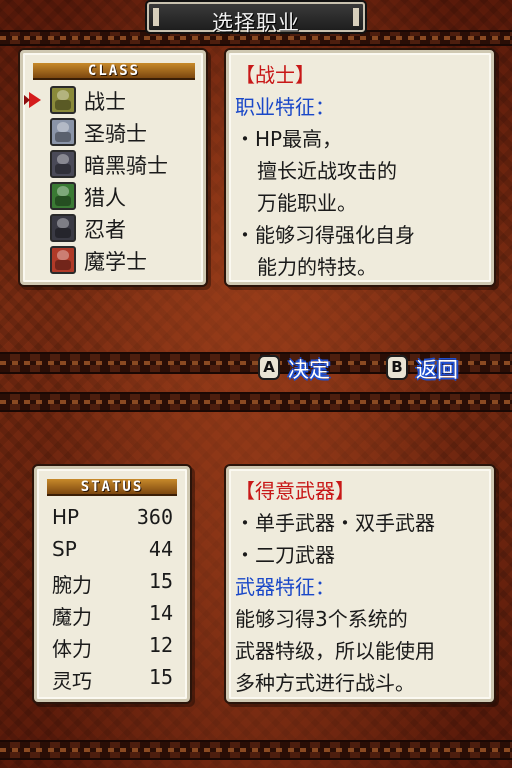 This screenshot has width=512, height=768. I want to click on weapon-types-line: ・二刀武器, so click(285, 555).